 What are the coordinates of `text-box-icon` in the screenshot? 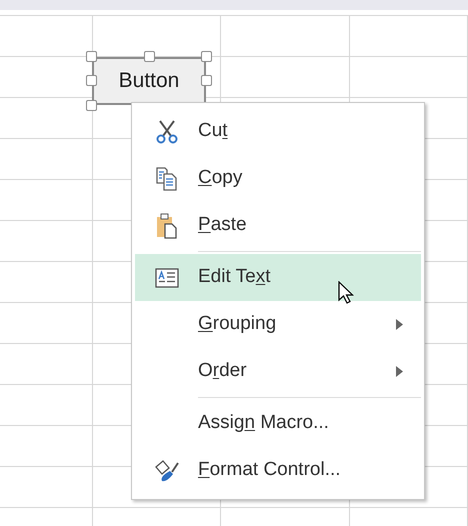 It's located at (166, 278).